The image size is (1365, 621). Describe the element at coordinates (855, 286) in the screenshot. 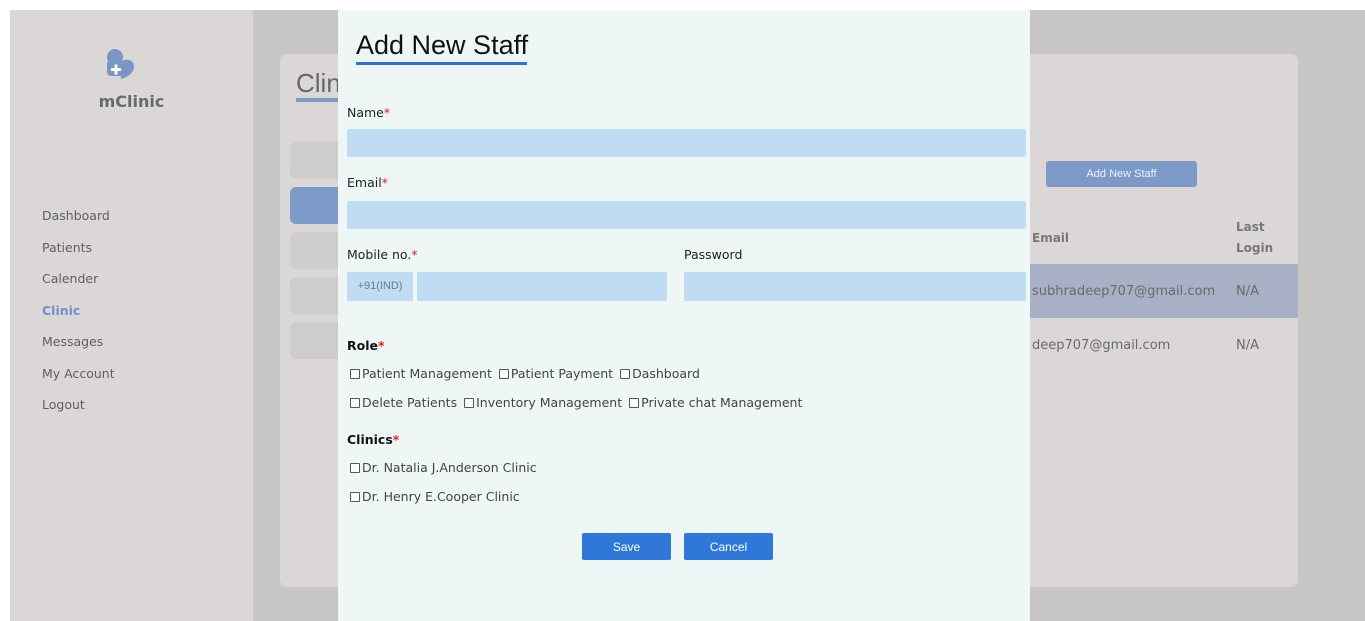

I see `password-input` at that location.